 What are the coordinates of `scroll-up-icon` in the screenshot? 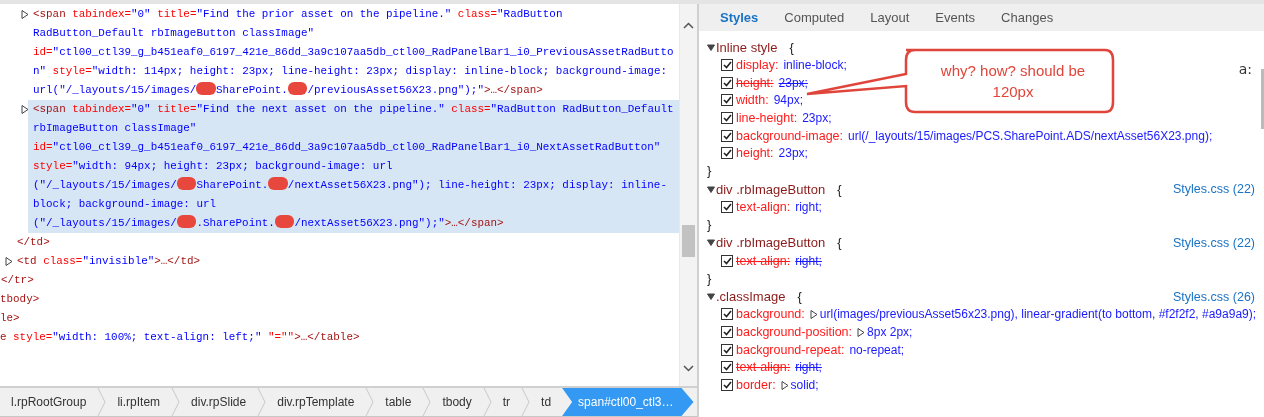 It's located at (688, 25).